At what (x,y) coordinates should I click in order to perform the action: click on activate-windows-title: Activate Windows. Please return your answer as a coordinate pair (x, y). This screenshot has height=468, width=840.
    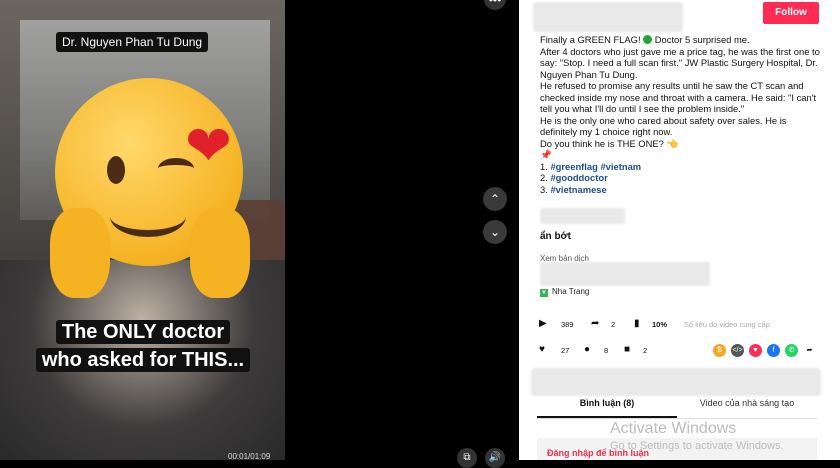
    Looking at the image, I should click on (673, 428).